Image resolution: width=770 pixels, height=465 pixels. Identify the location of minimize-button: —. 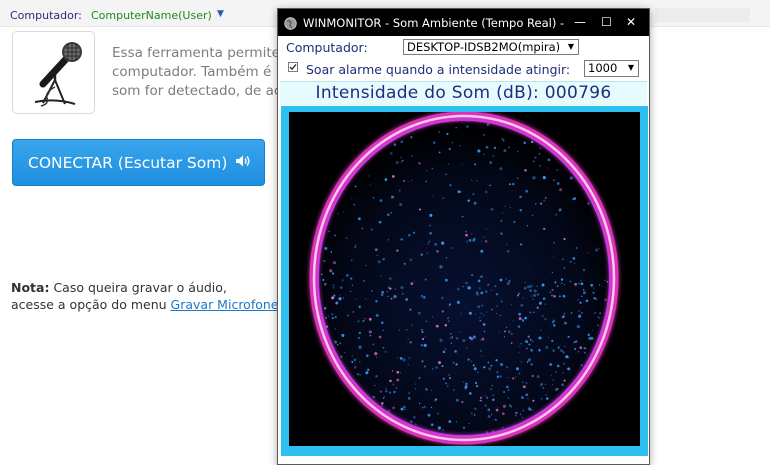
(580, 22).